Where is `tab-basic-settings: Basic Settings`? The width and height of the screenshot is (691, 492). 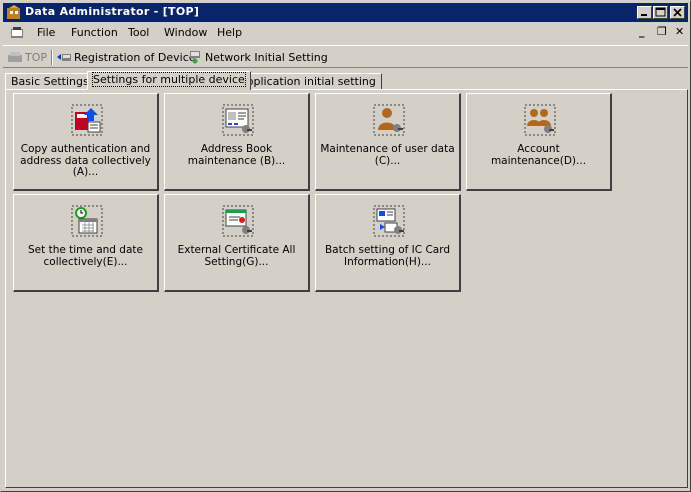
tab-basic-settings: Basic Settings is located at coordinates (50, 81).